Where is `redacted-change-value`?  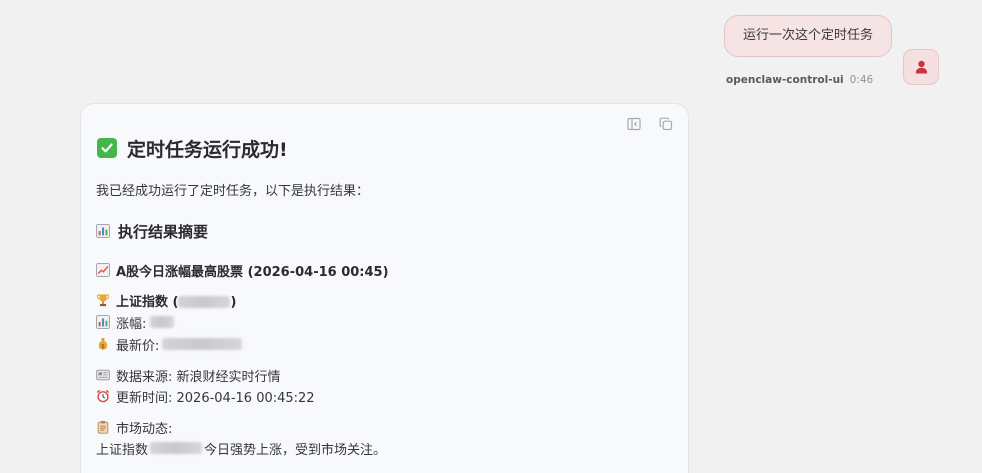 redacted-change-value is located at coordinates (162, 322).